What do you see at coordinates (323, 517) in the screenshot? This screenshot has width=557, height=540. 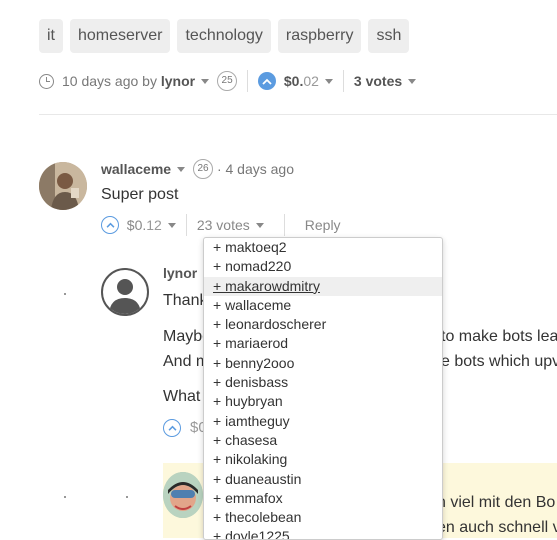 I see `voter-item: + thecolebean` at bounding box center [323, 517].